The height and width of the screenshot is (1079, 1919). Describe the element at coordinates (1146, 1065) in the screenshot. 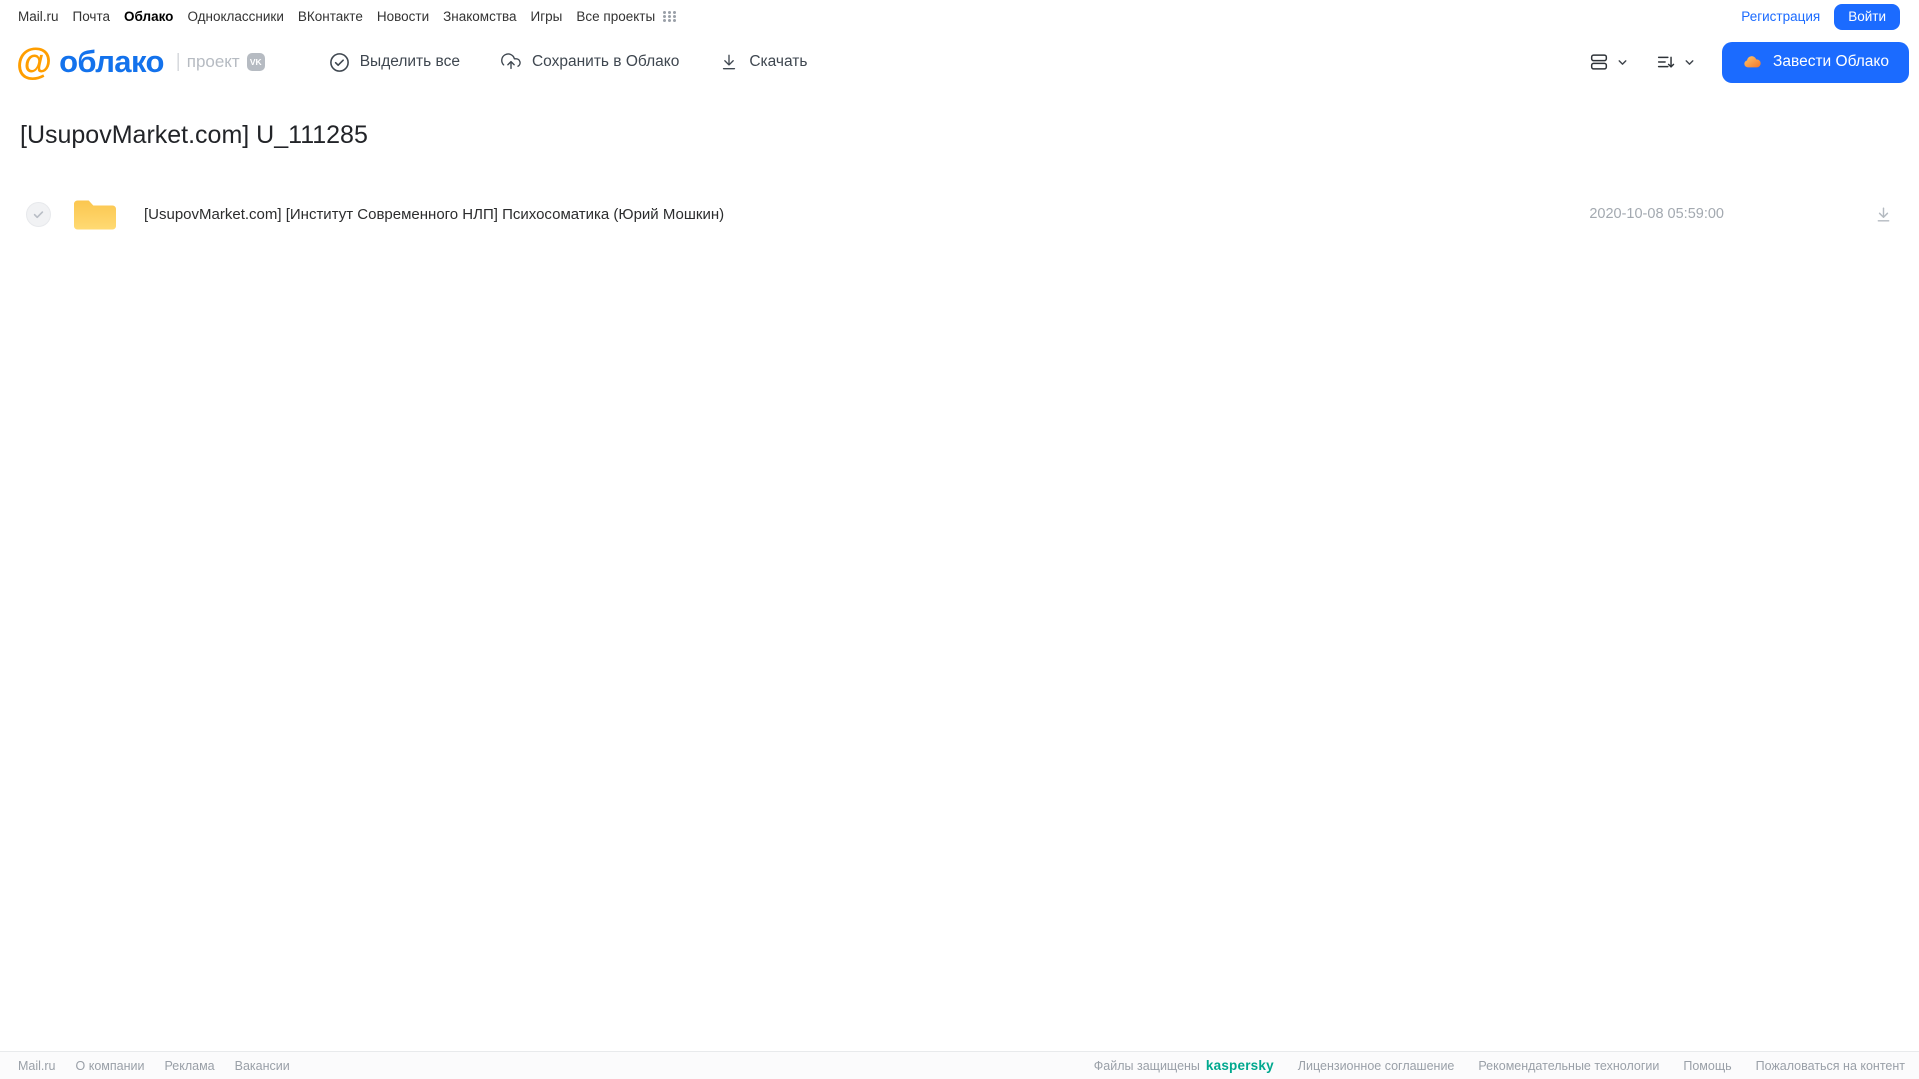

I see `protected-label: Файлы защищены` at that location.